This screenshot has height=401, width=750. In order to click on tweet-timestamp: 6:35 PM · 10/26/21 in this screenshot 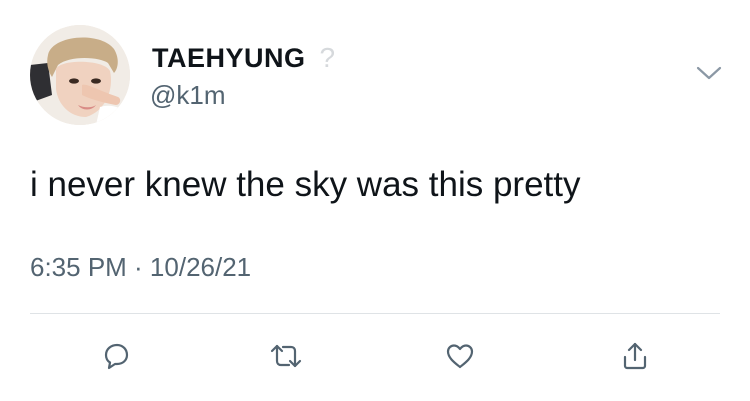, I will do `click(140, 267)`.